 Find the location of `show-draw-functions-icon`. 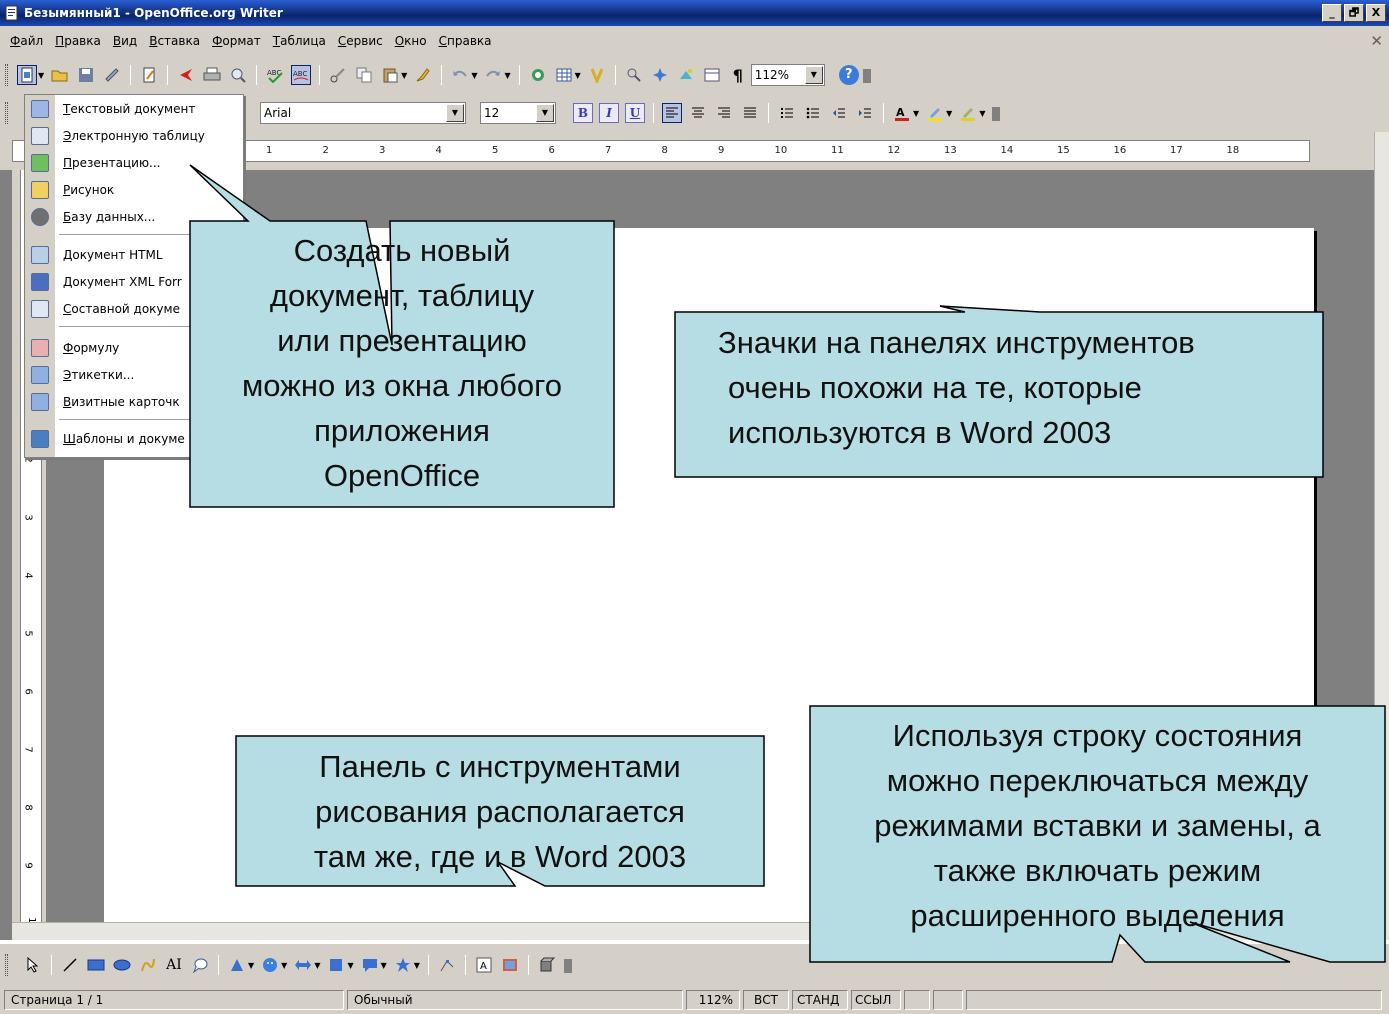

show-draw-functions-icon is located at coordinates (597, 75).